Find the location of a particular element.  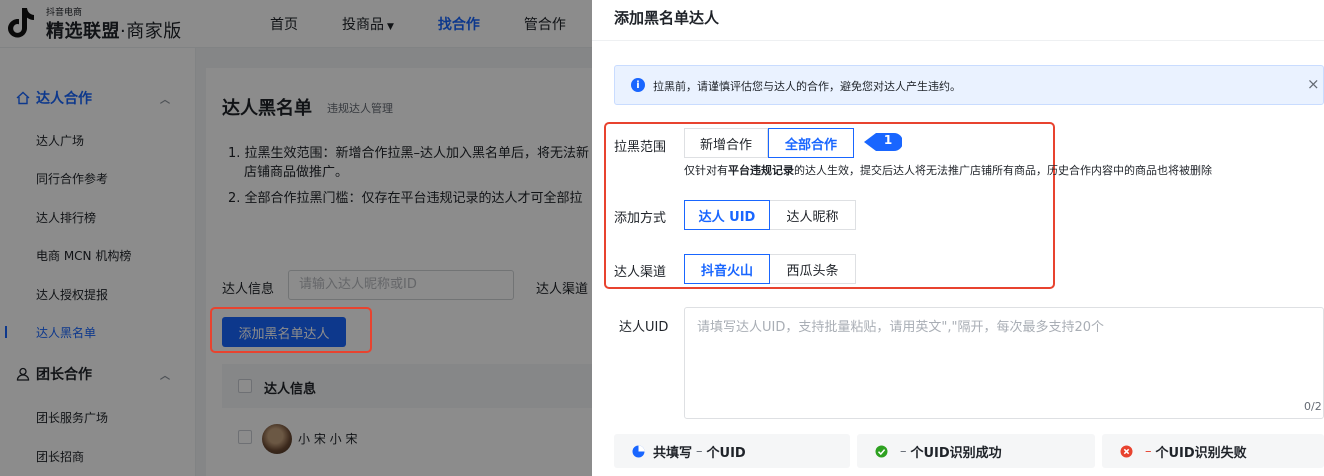

stat-total-suffix: 个UID is located at coordinates (726, 453).